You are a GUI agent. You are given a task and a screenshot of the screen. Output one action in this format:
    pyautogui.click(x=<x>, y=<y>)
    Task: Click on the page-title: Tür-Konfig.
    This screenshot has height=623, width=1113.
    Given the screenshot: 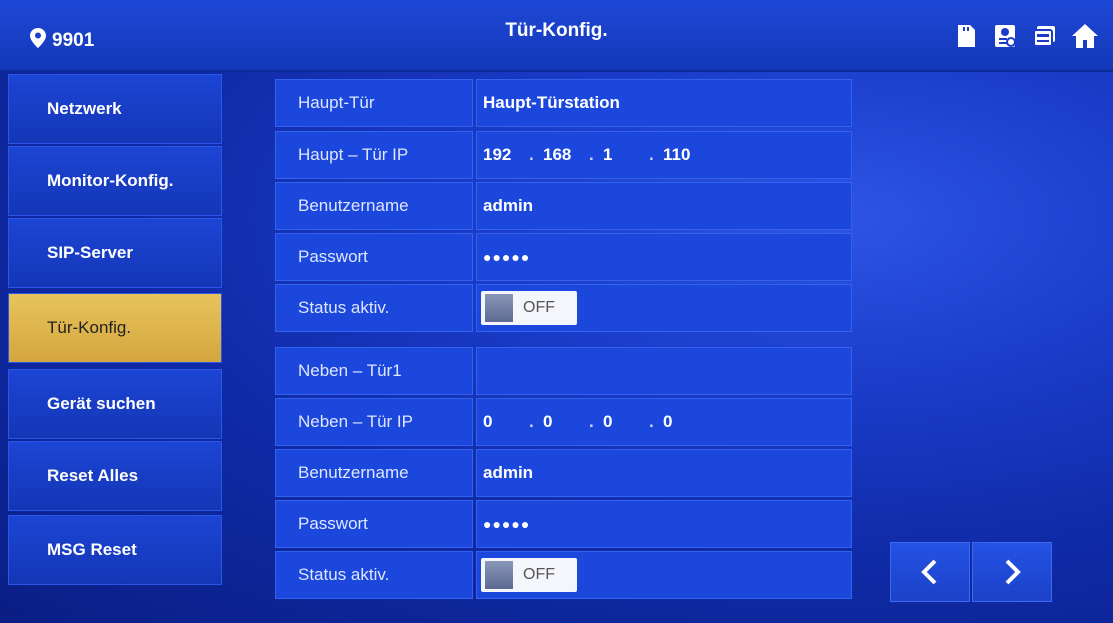 What is the action you would take?
    pyautogui.click(x=556, y=30)
    